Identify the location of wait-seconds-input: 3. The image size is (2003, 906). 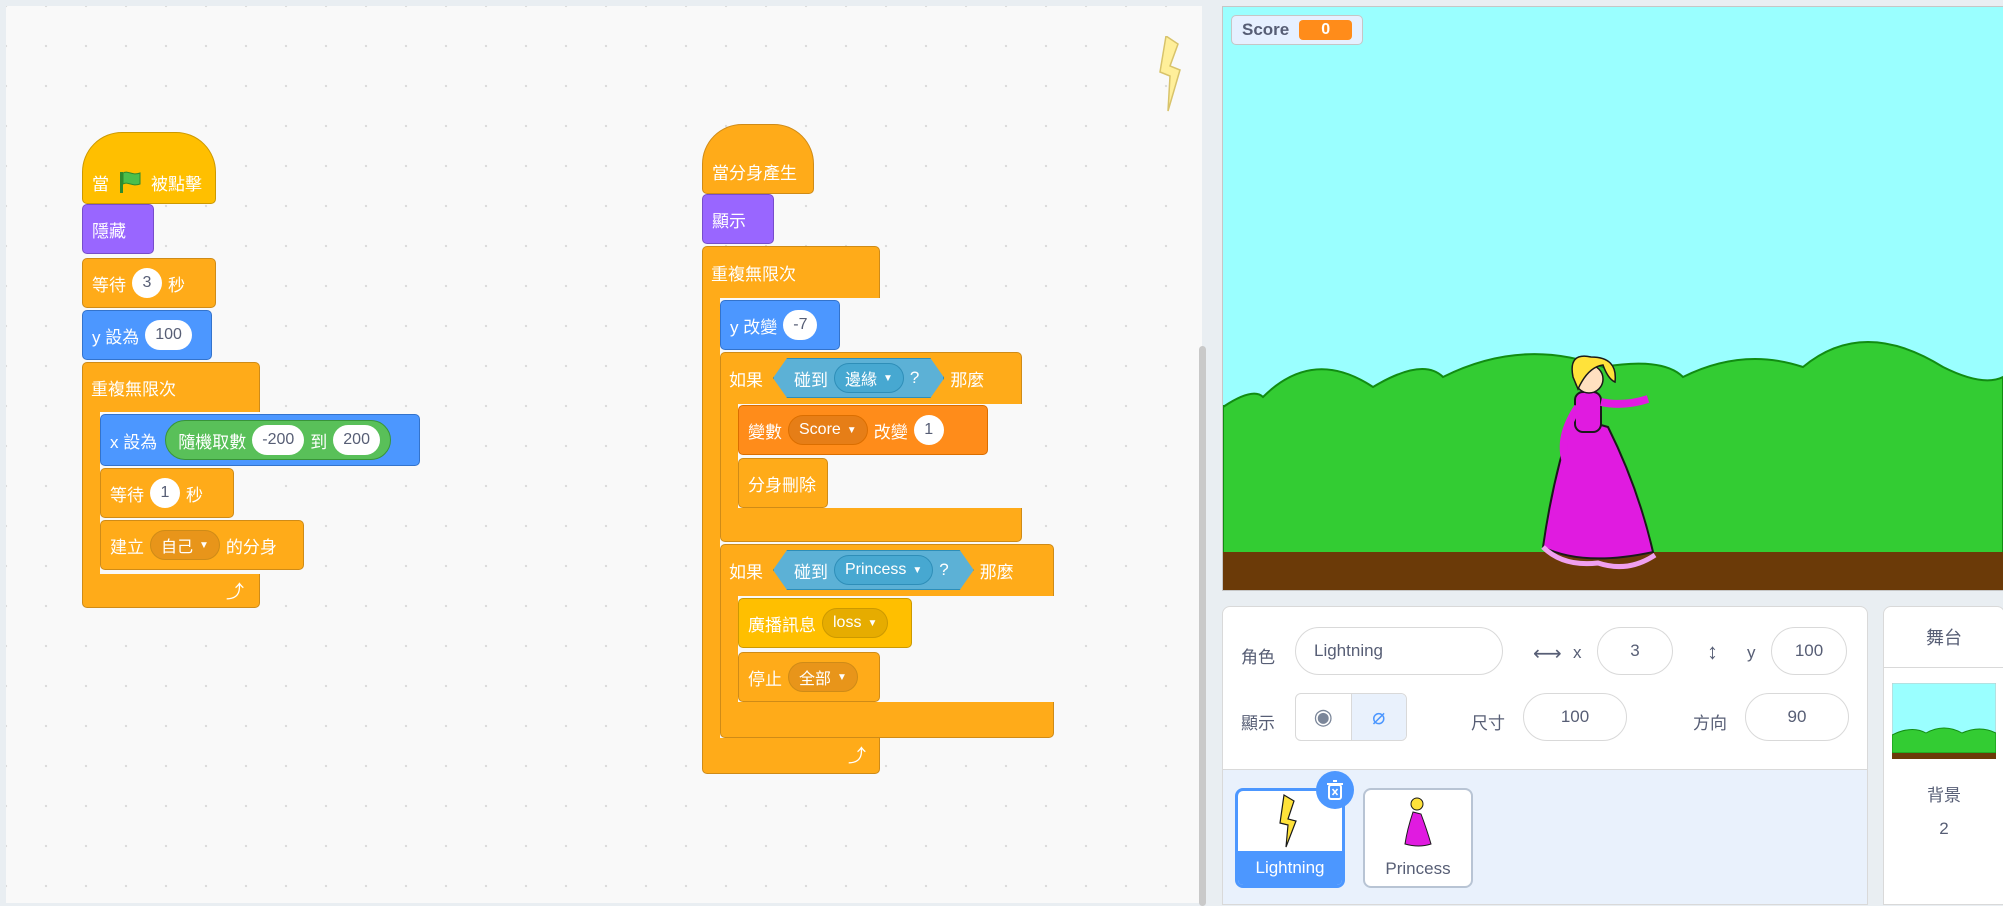
(147, 283).